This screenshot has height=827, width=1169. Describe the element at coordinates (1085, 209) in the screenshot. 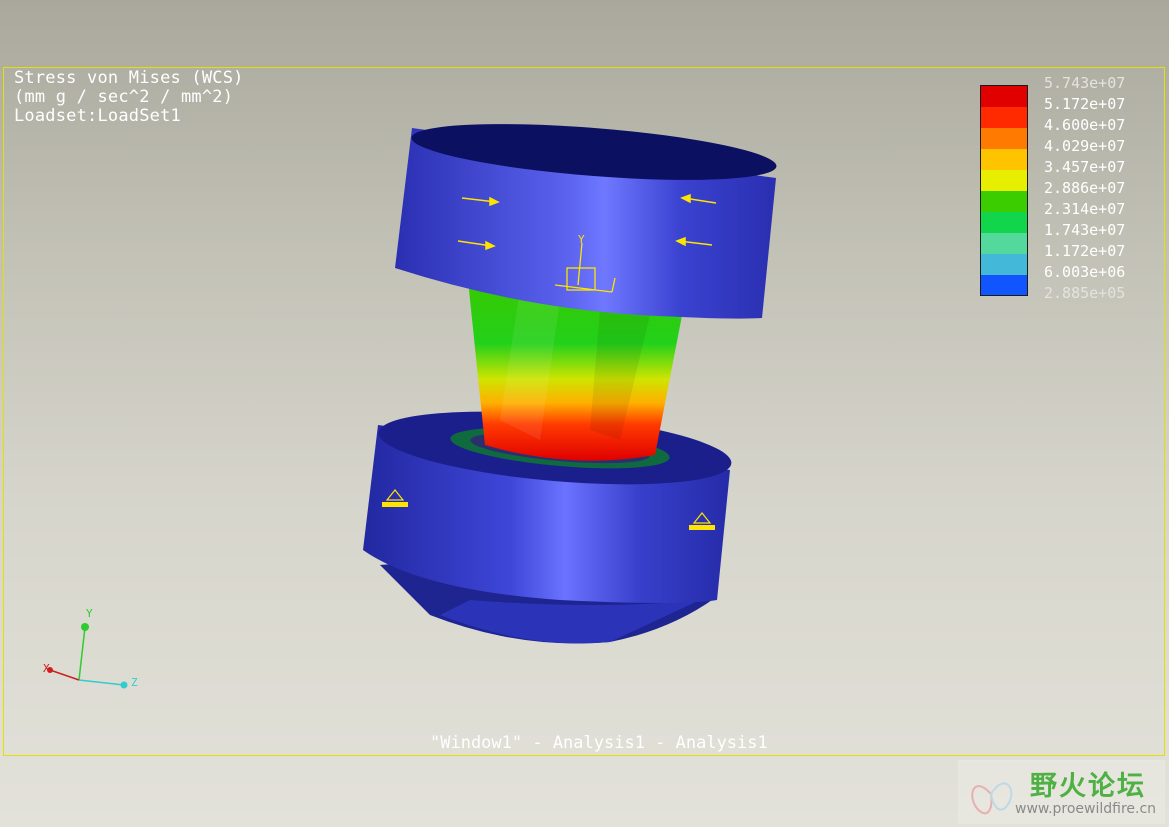

I see `legend-label: 2.314e+07` at that location.